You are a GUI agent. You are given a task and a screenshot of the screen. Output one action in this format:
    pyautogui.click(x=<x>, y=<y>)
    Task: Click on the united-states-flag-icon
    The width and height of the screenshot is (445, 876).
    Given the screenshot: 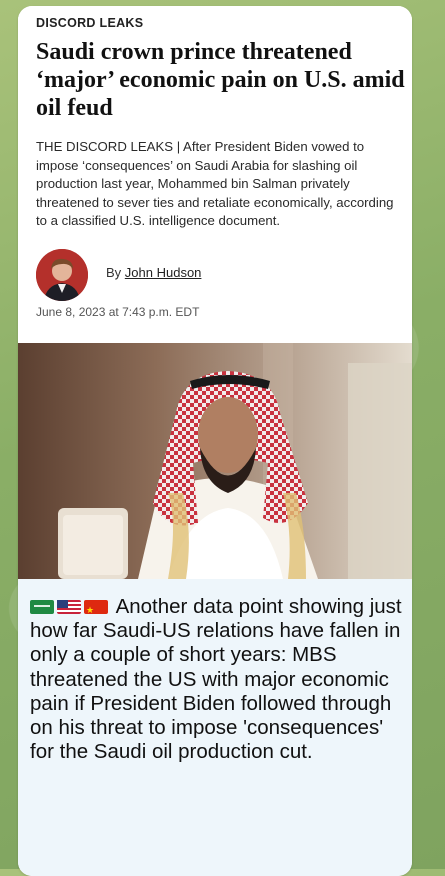 What is the action you would take?
    pyautogui.click(x=69, y=607)
    